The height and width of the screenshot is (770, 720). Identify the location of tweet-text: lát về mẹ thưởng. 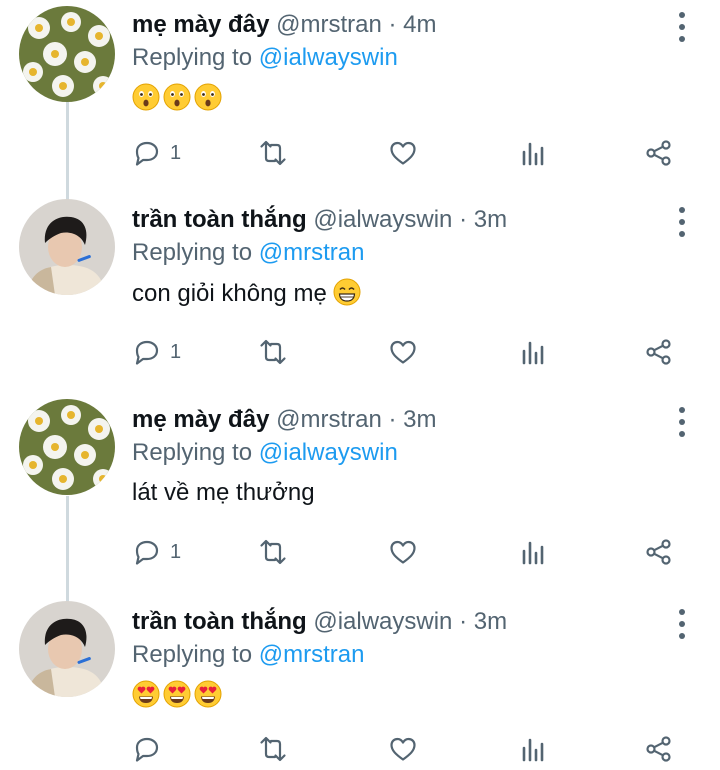
(416, 493).